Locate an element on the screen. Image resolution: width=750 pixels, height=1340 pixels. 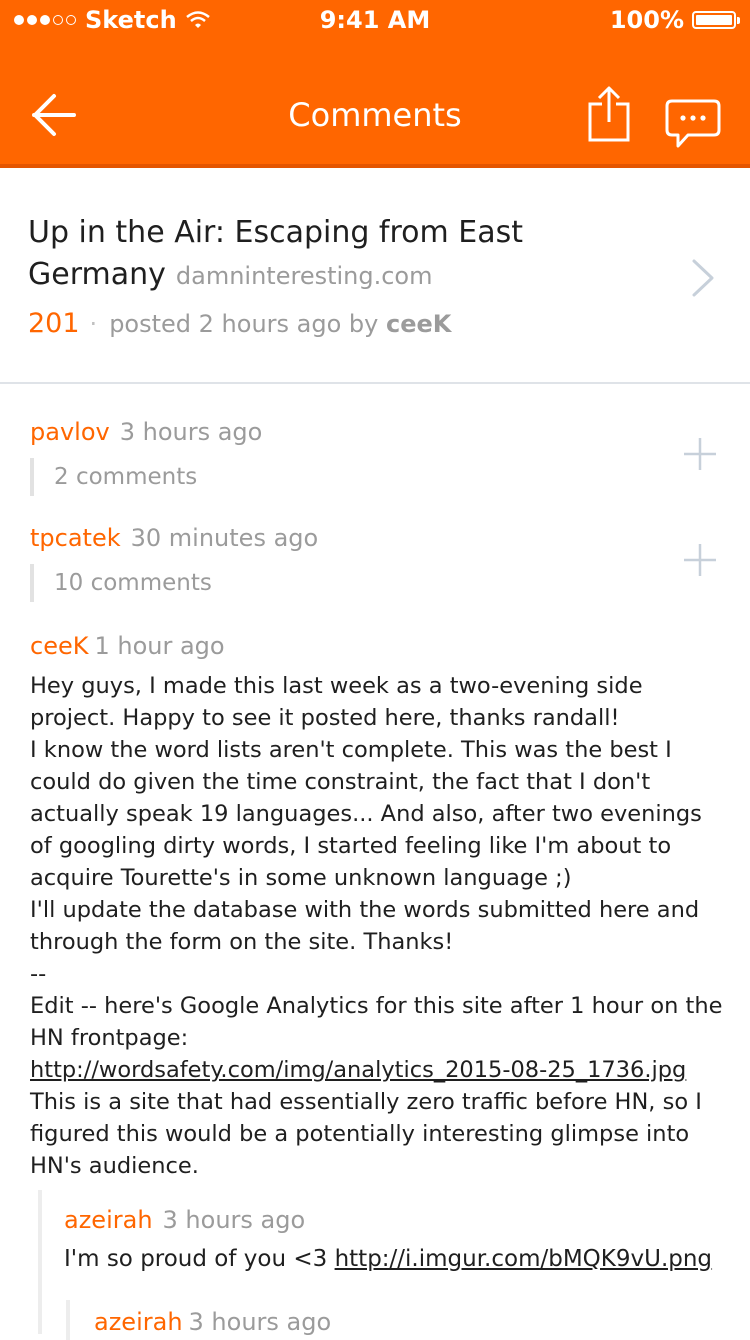
posted-label: posted 2 hours ago by is located at coordinates (244, 324).